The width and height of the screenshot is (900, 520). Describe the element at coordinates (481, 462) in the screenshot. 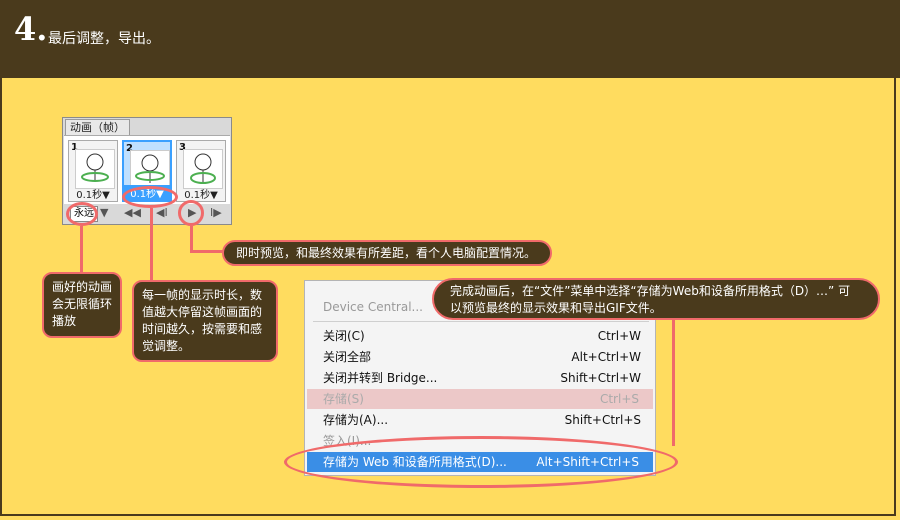

I see `save-for-web-highlight-ring` at that location.